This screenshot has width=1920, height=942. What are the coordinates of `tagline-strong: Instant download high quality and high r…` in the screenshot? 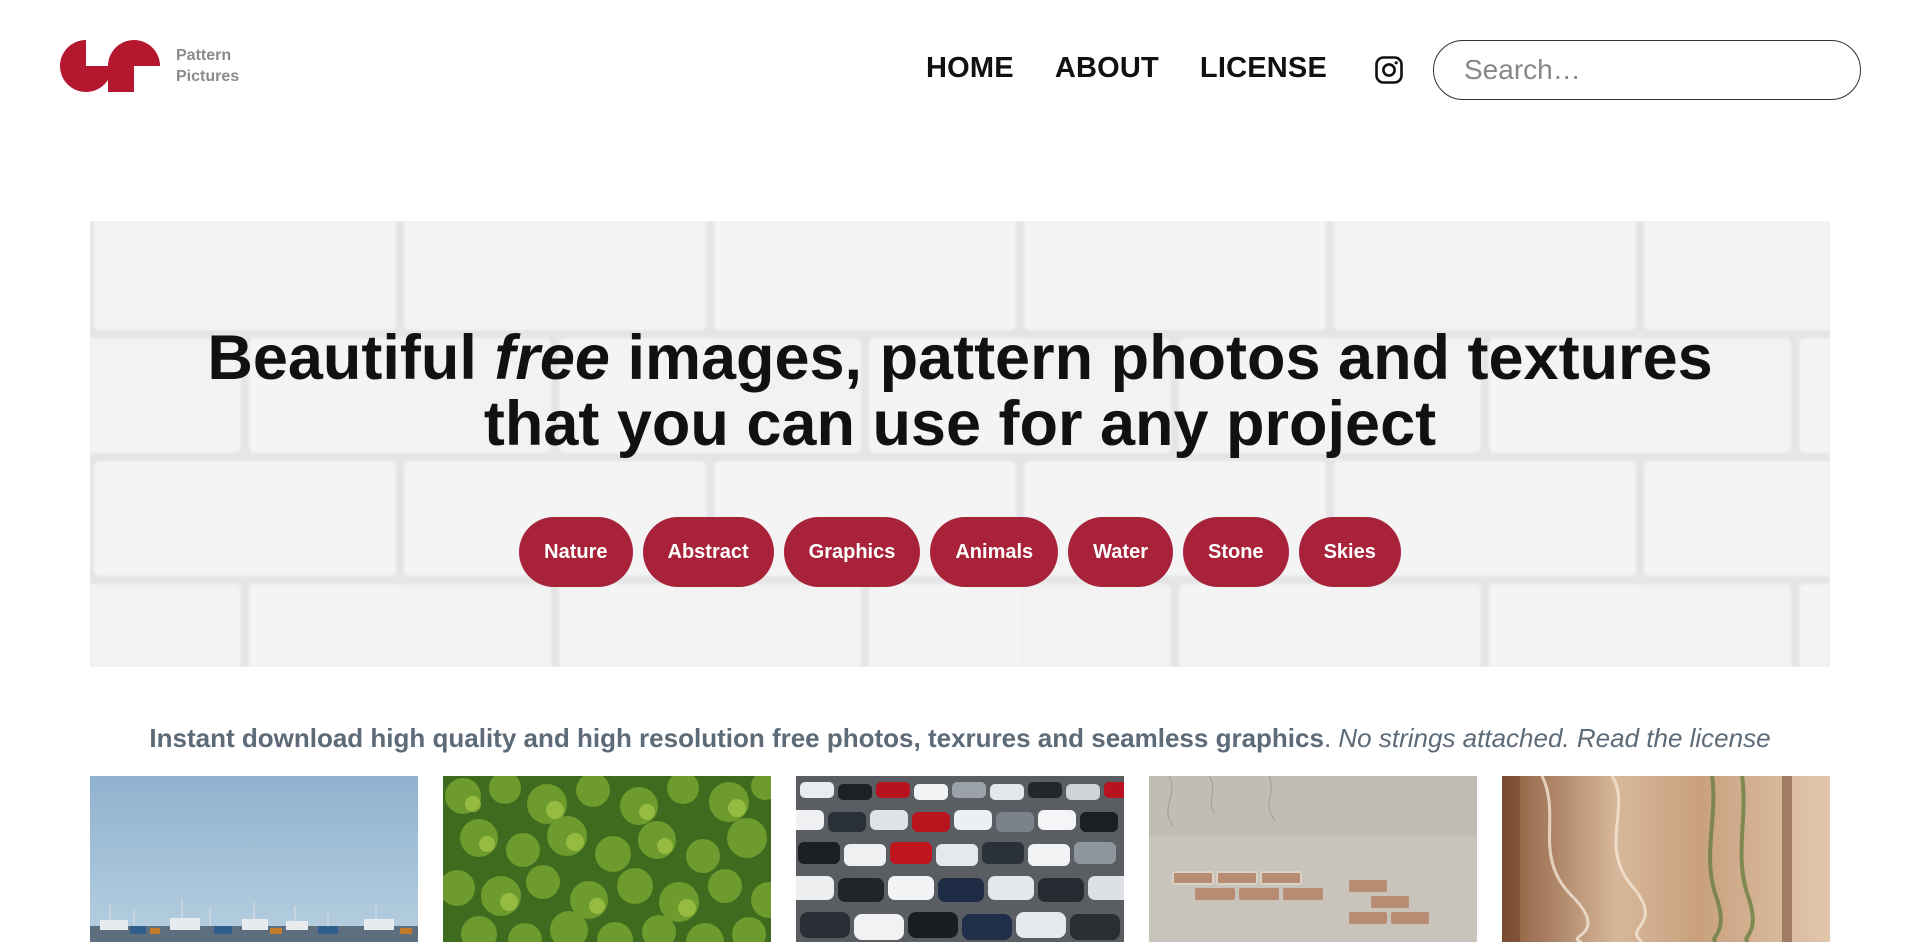 It's located at (736, 738).